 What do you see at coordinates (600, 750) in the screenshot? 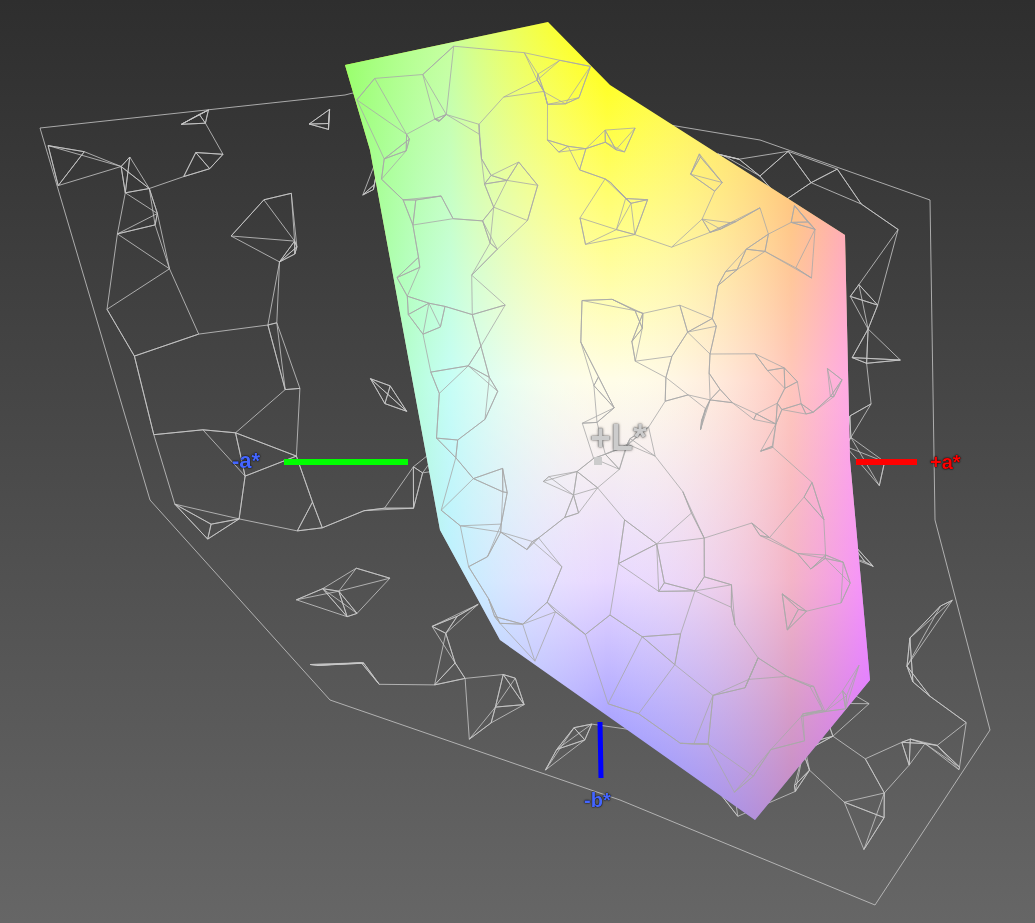
I see `b-axis-line` at bounding box center [600, 750].